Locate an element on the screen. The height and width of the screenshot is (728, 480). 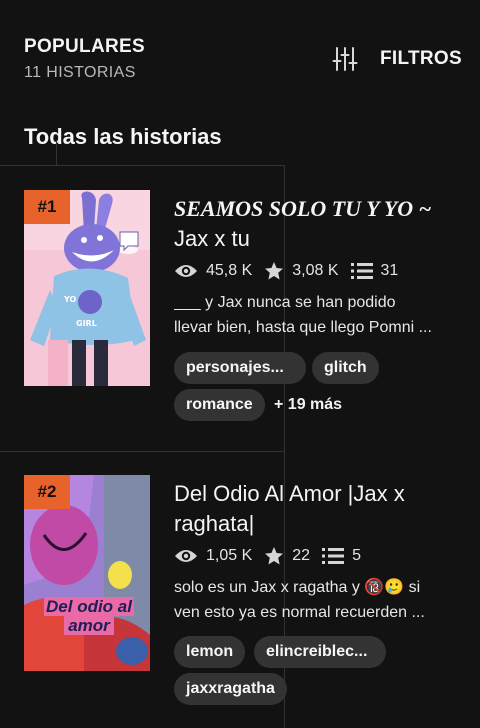
filters-button: FILTROS is located at coordinates (397, 59).